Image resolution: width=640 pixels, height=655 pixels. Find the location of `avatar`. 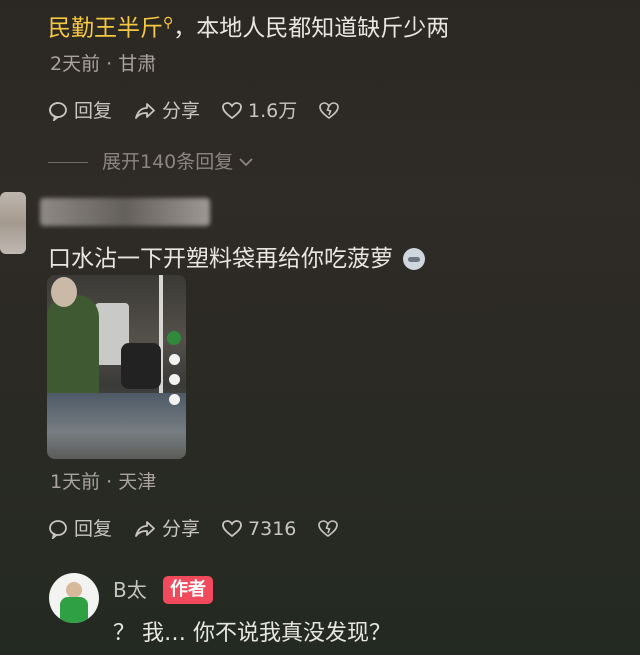

avatar is located at coordinates (74, 598).